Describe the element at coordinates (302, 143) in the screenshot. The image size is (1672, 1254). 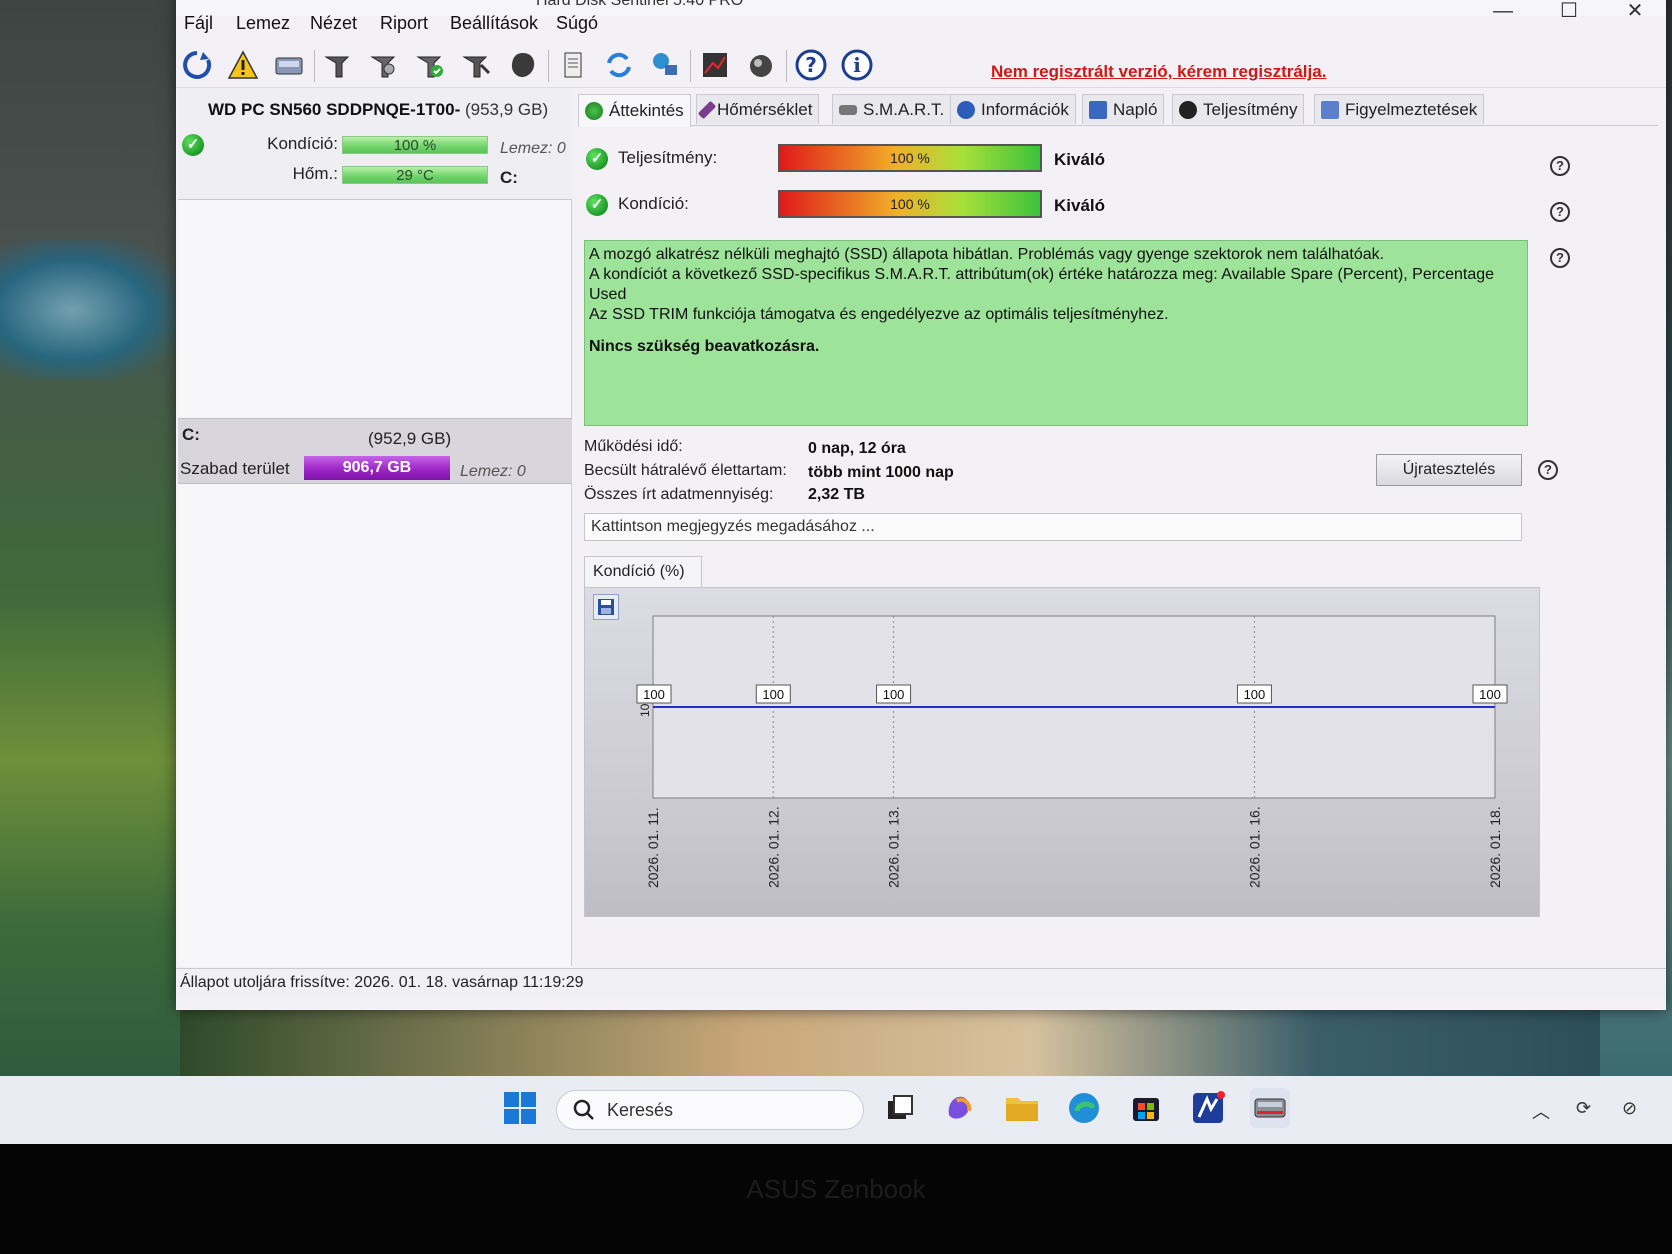
I see `disk-condition-label: Kondíció:` at that location.